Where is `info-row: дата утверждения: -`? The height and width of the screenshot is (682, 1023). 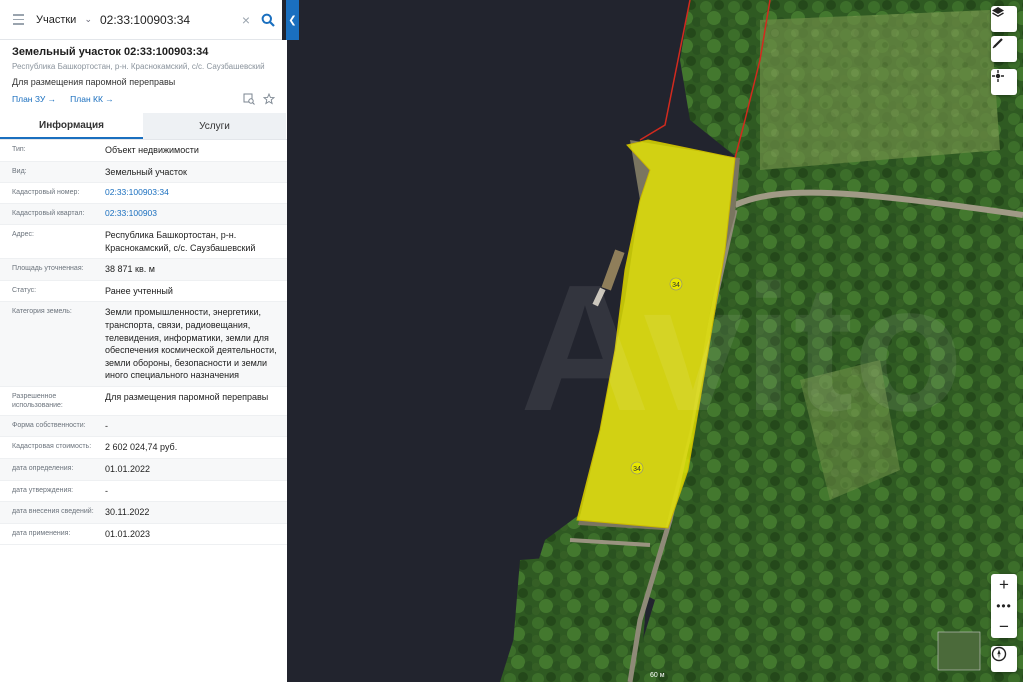 info-row: дата утверждения: - is located at coordinates (143, 491).